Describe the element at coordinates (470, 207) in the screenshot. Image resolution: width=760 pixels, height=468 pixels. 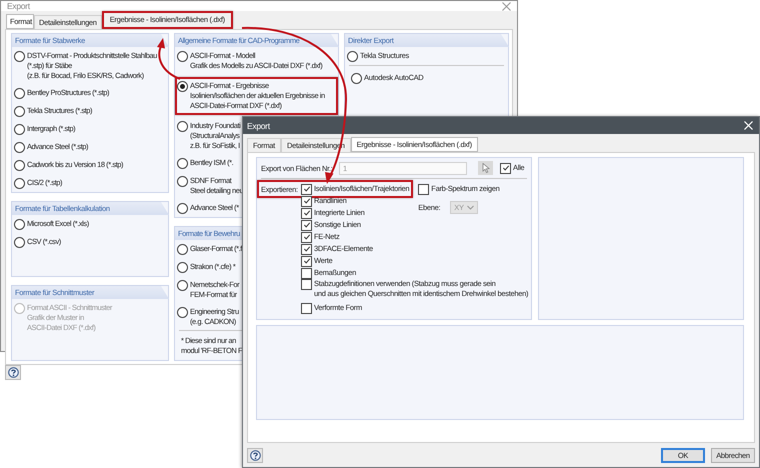
I see `caret-icon` at that location.